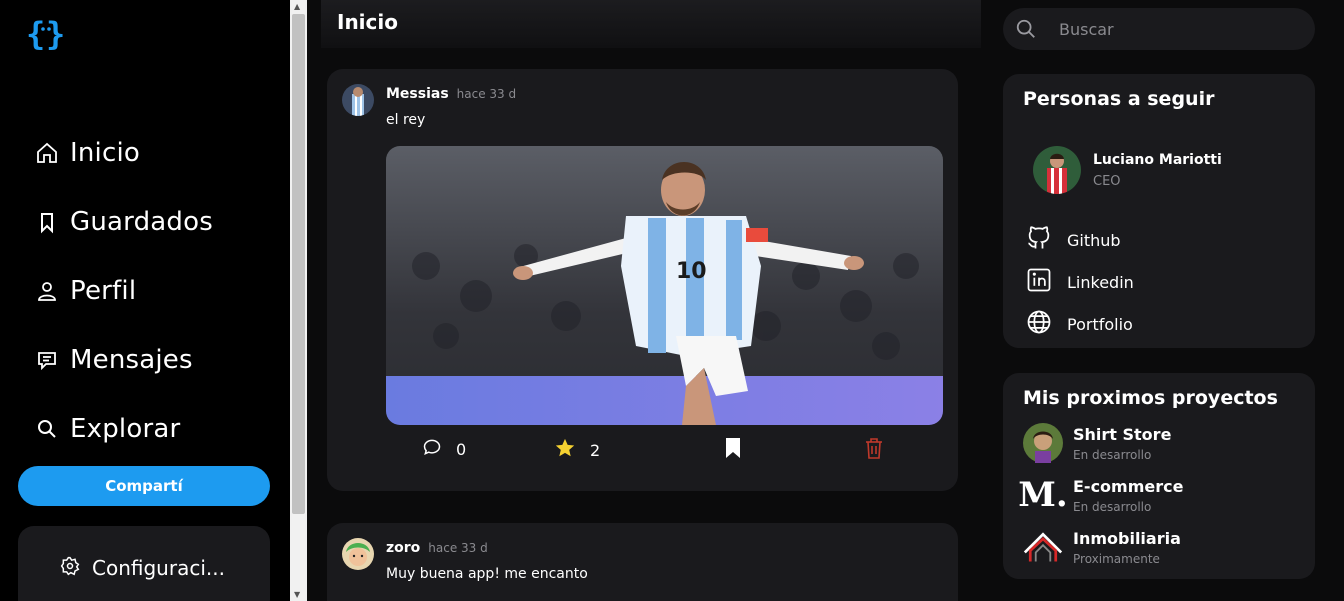  What do you see at coordinates (565, 450) in the screenshot?
I see `star-icon` at bounding box center [565, 450].